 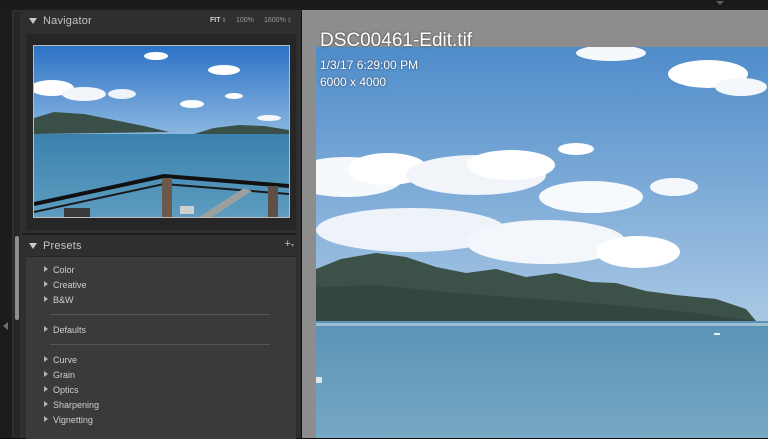 I want to click on zoom-100-button: 100%, so click(x=245, y=20).